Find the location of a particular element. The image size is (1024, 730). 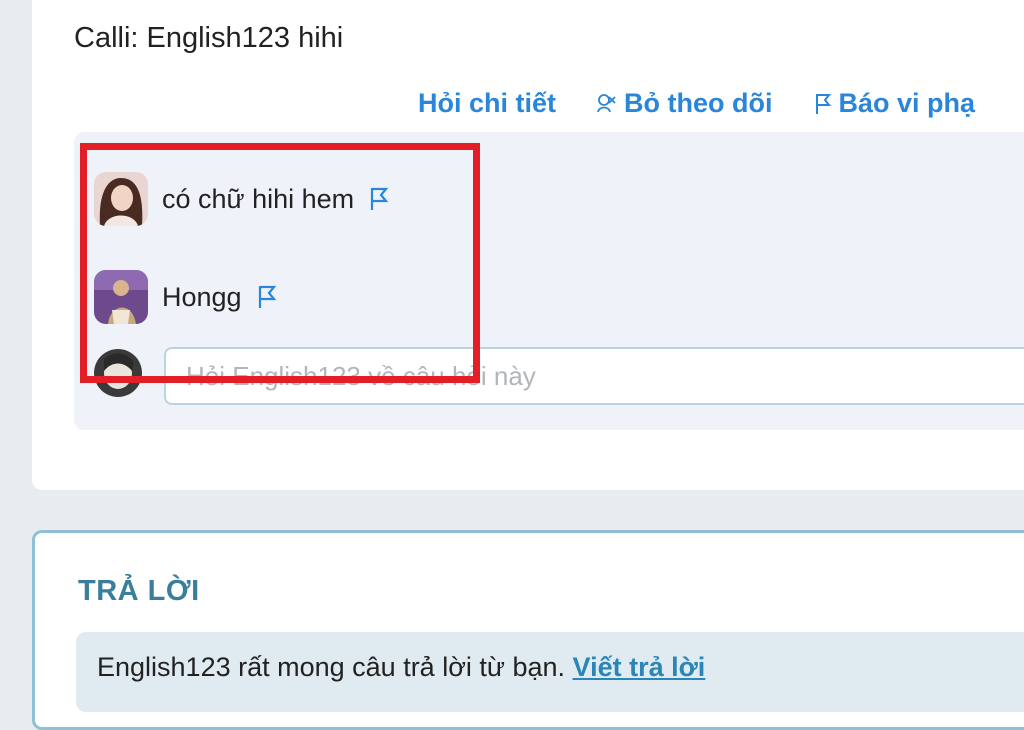

write-answer-link: Viết trả lời is located at coordinates (639, 667).